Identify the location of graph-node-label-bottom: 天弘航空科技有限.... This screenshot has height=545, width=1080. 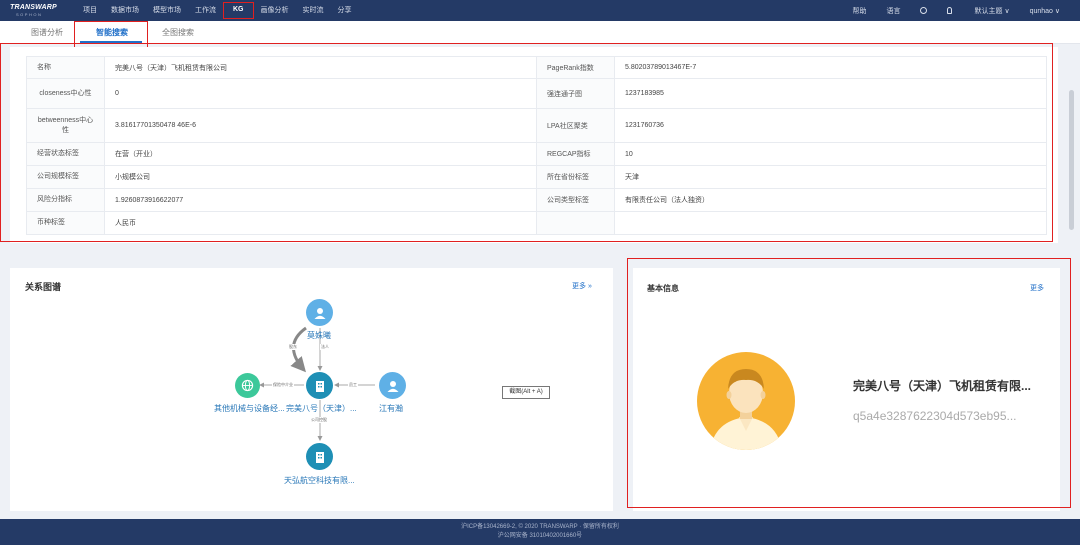
(319, 480).